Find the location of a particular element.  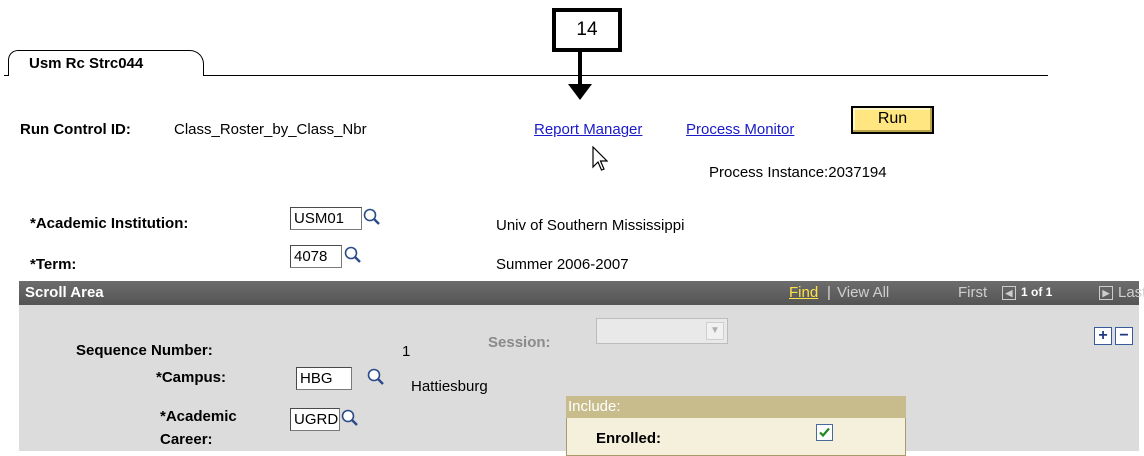

run-button: Run is located at coordinates (892, 120).